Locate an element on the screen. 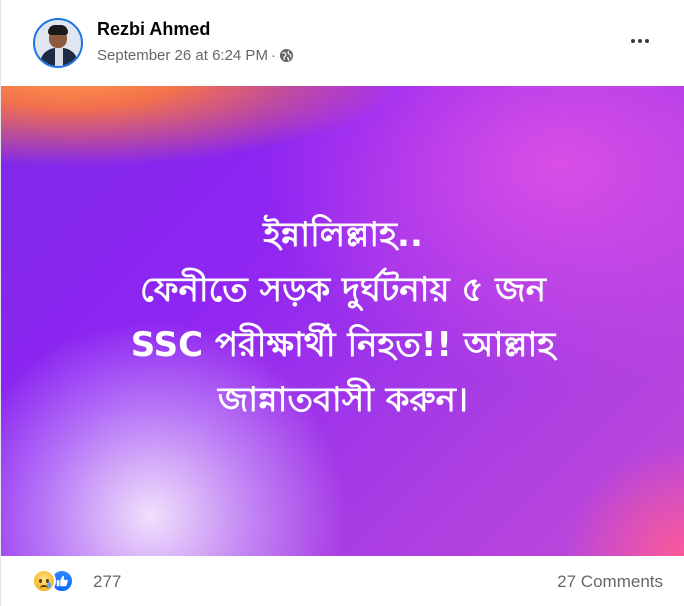 This screenshot has height=606, width=684. post-footer: 277 27 Comments is located at coordinates (342, 581).